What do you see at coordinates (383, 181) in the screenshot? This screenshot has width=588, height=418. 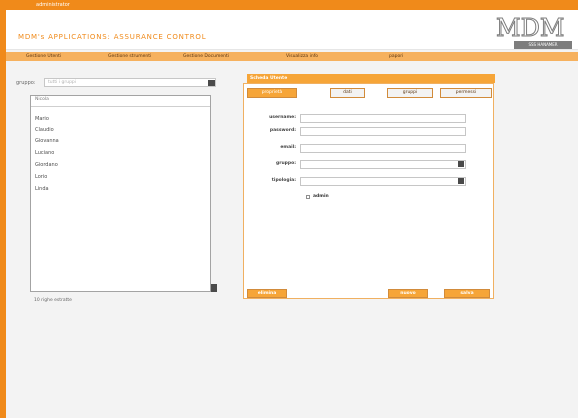 I see `tipologia-select` at bounding box center [383, 181].